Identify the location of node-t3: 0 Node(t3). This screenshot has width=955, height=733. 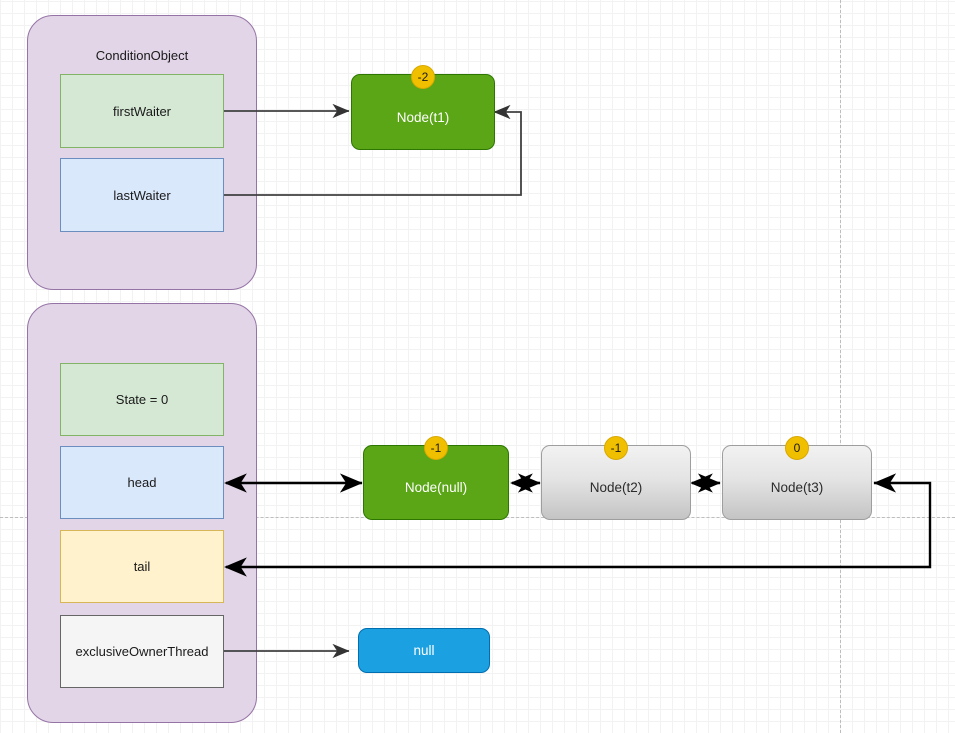
(797, 478).